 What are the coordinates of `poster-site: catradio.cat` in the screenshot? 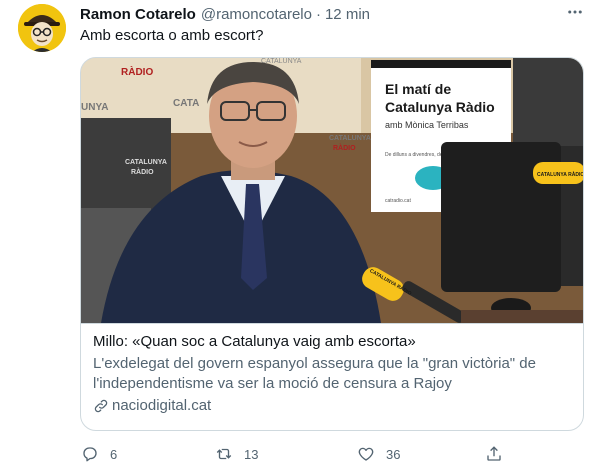 It's located at (398, 201).